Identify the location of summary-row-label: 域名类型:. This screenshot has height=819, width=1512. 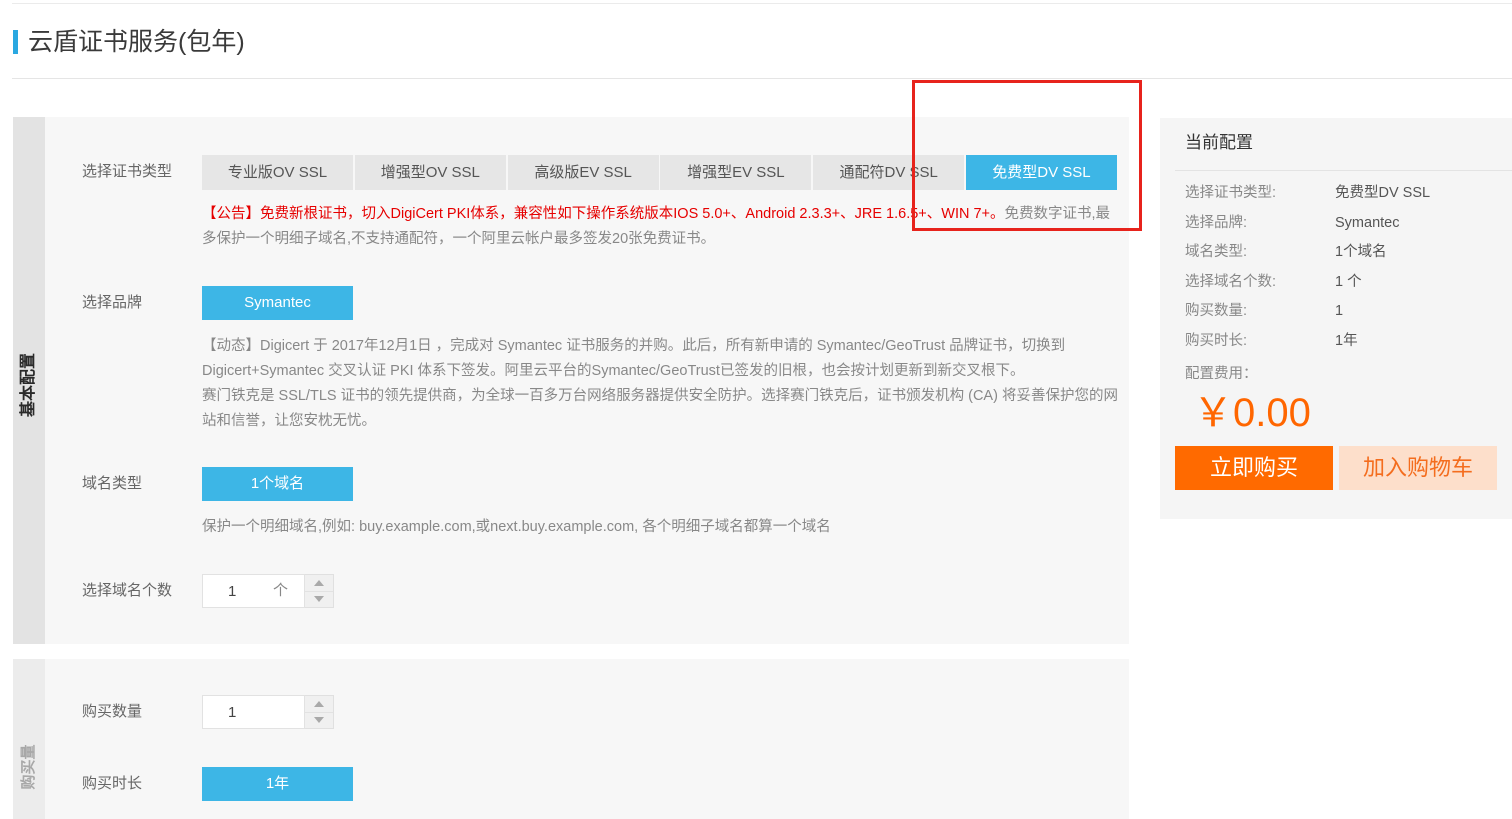
(1216, 252).